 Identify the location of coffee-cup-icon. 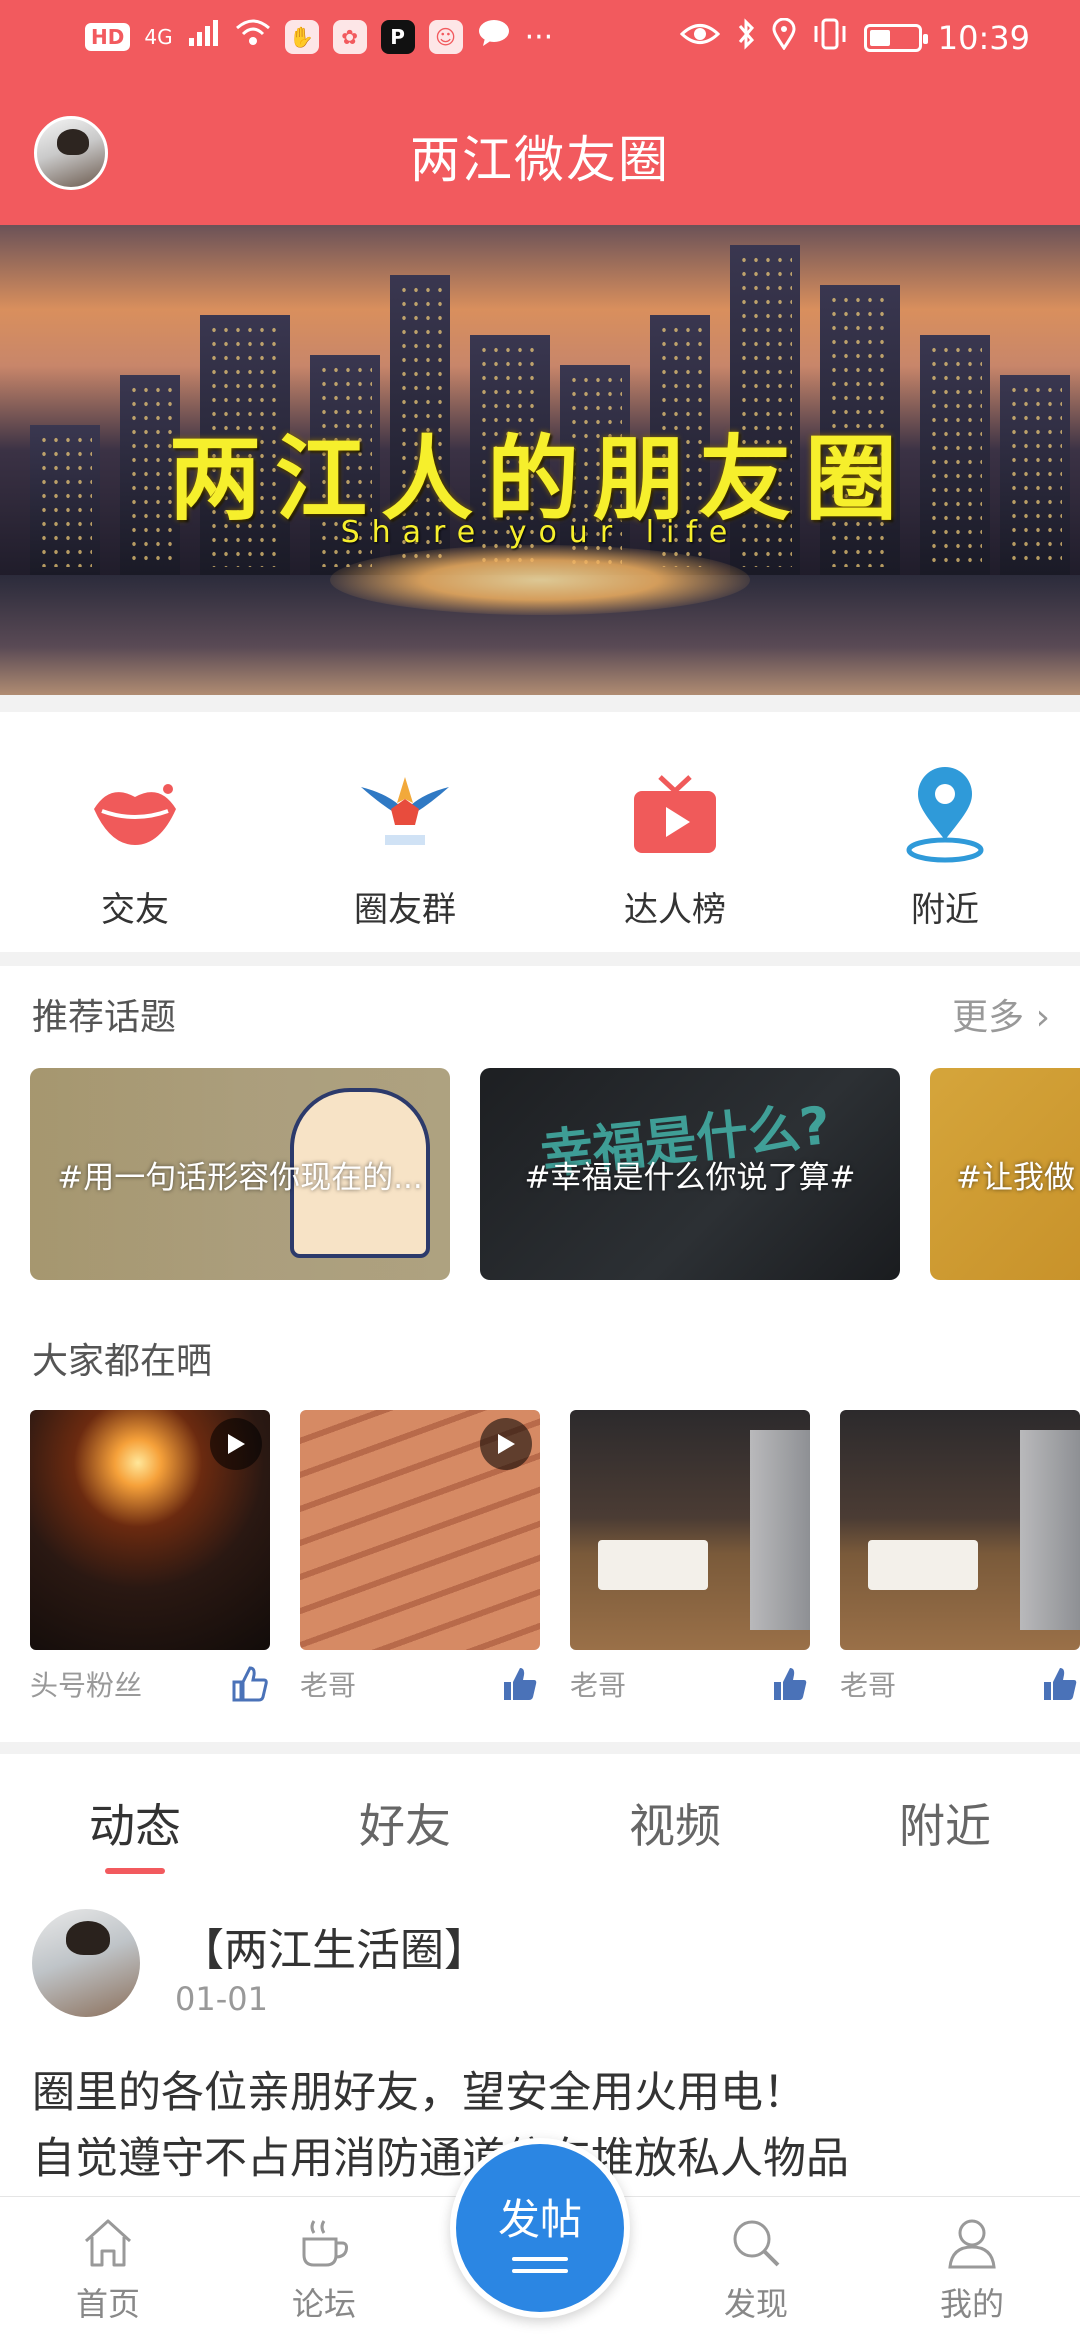
(324, 2245).